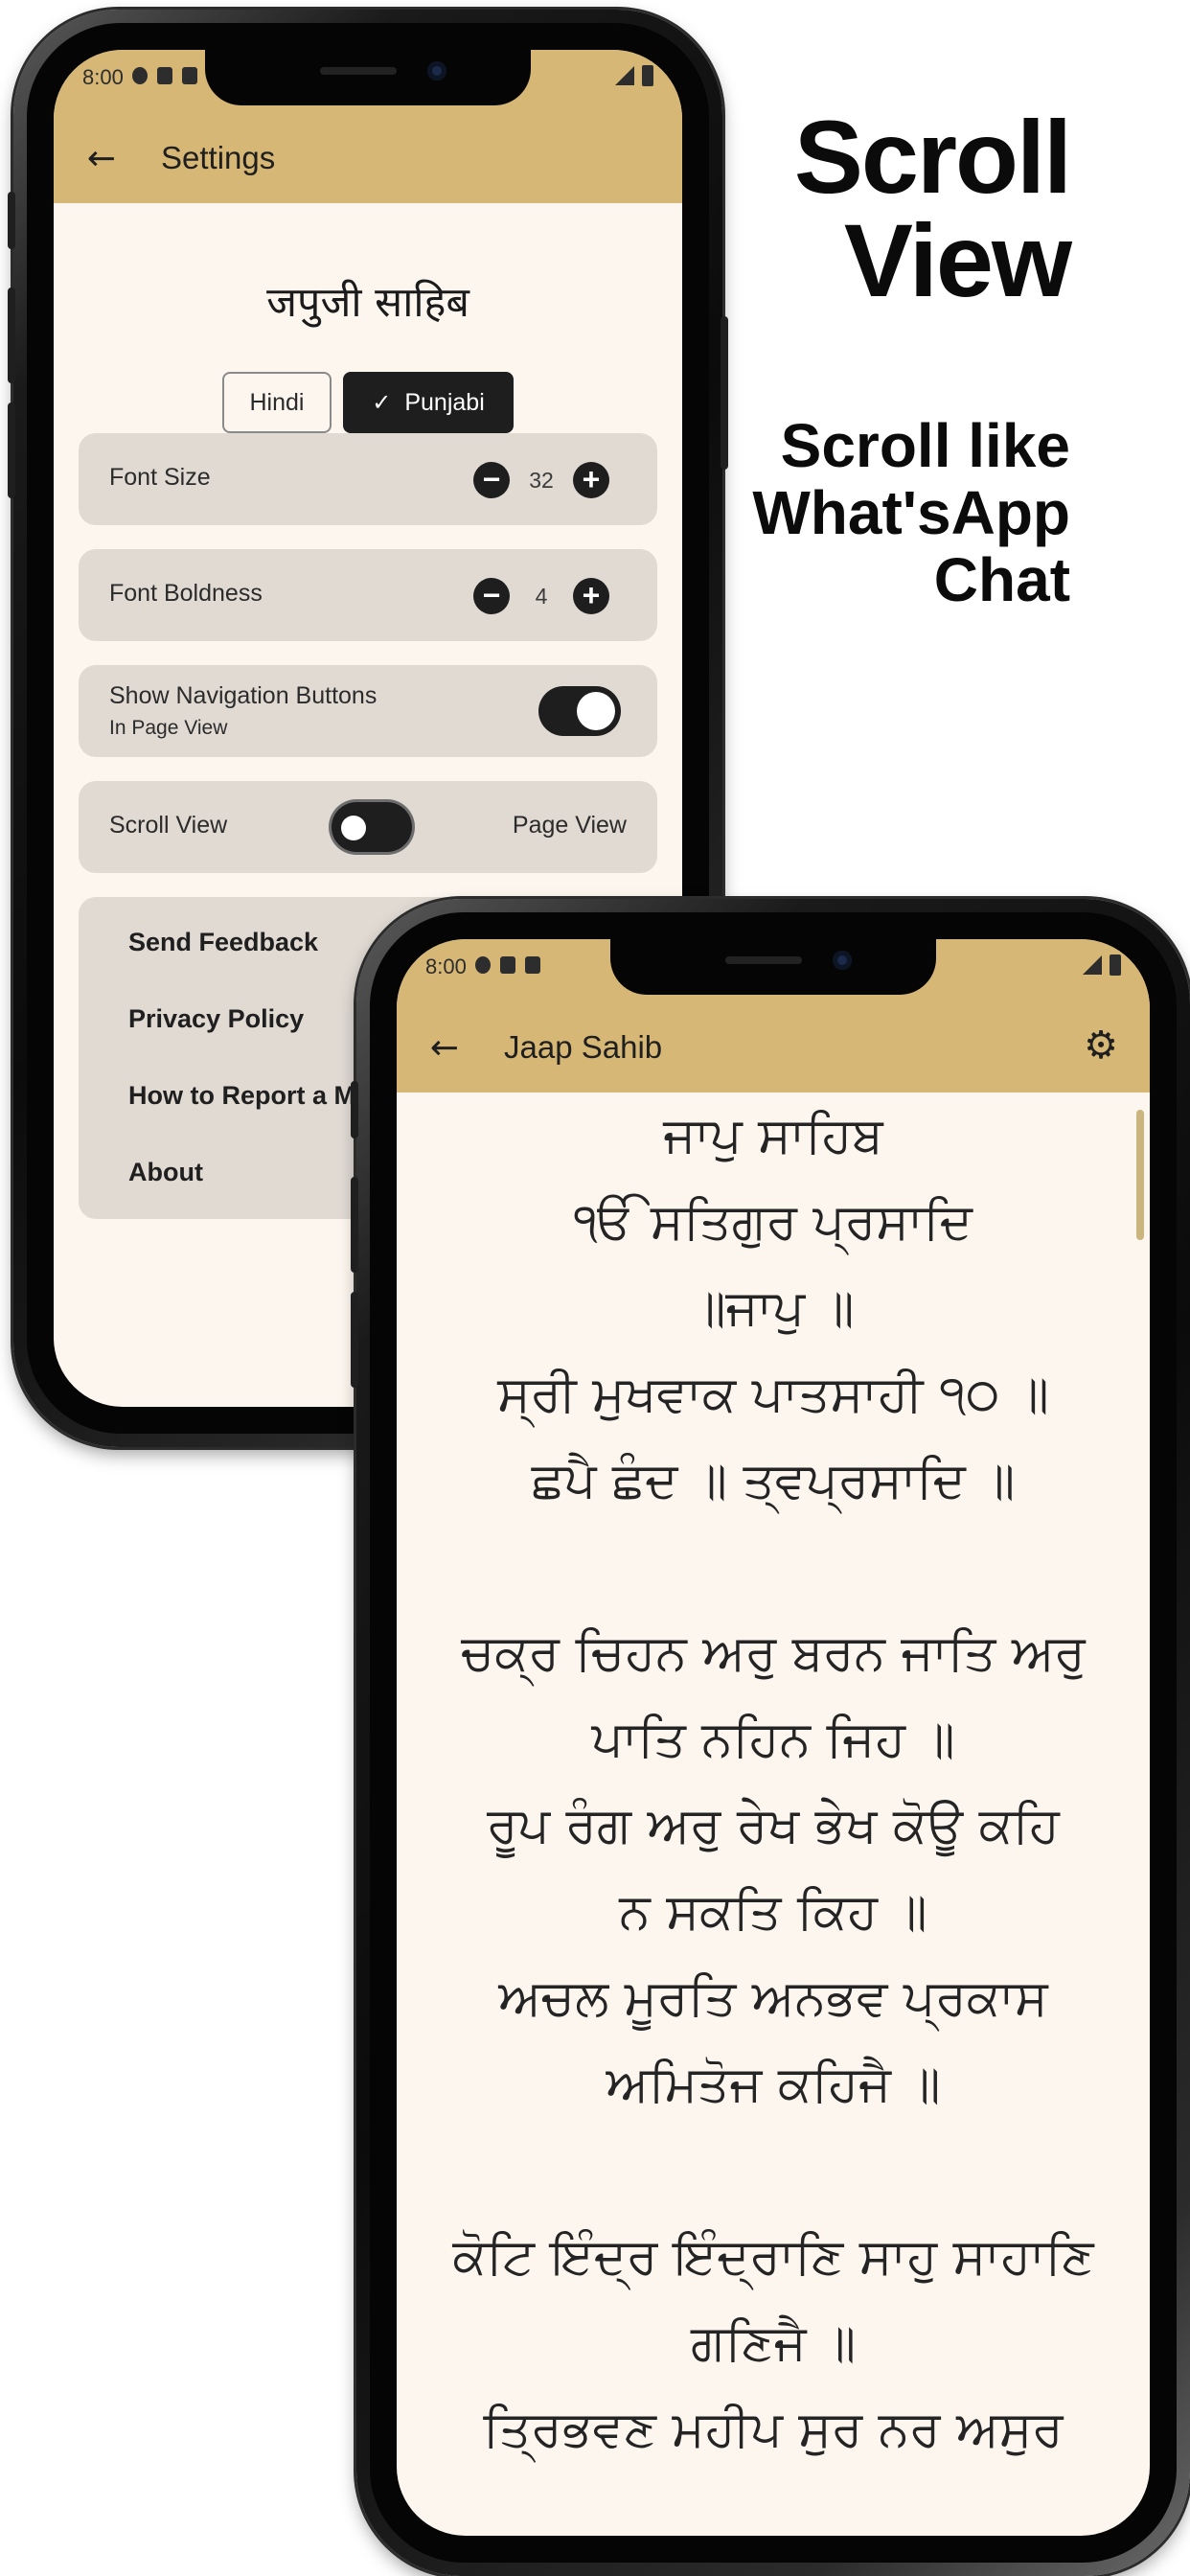 This screenshot has height=2576, width=1190. I want to click on language-selector: Hindi ✓ Punjabi, so click(368, 402).